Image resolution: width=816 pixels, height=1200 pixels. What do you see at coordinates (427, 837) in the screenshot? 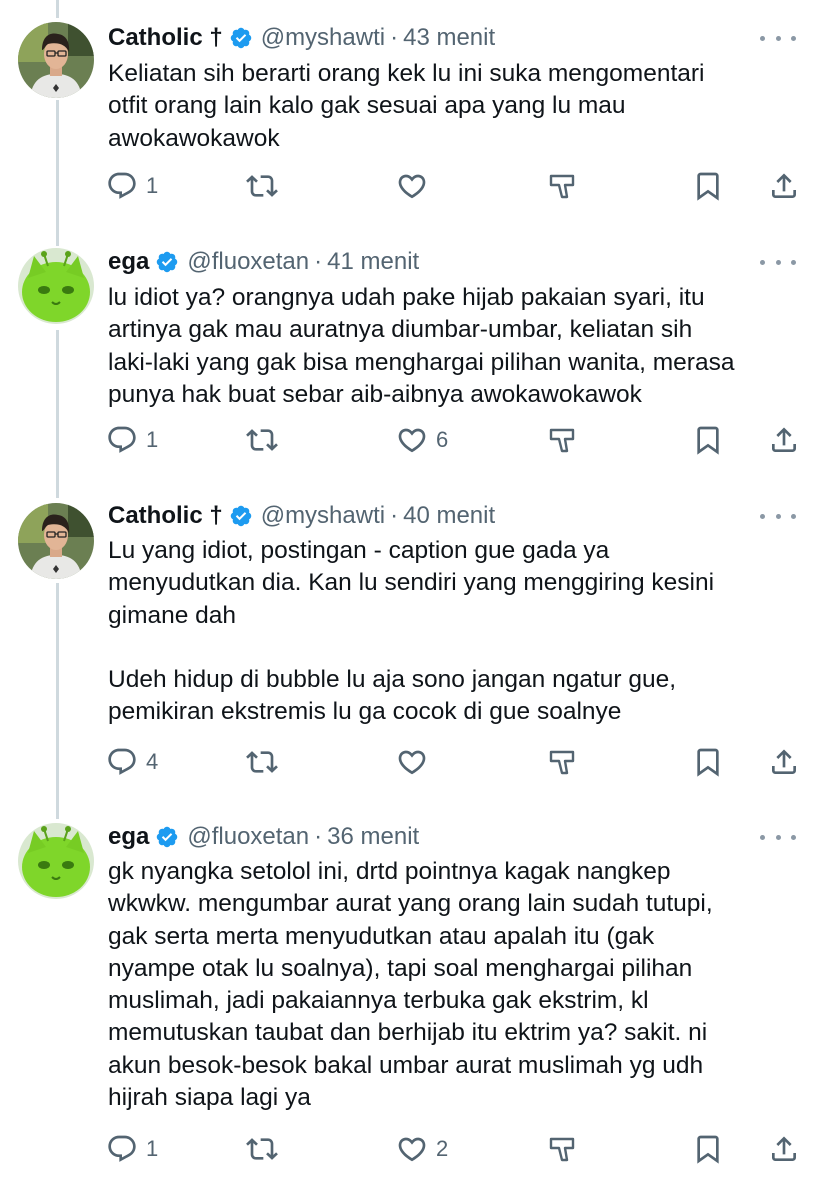
I see `tweet-header: ega @fluoxetan · 36 menit` at bounding box center [427, 837].